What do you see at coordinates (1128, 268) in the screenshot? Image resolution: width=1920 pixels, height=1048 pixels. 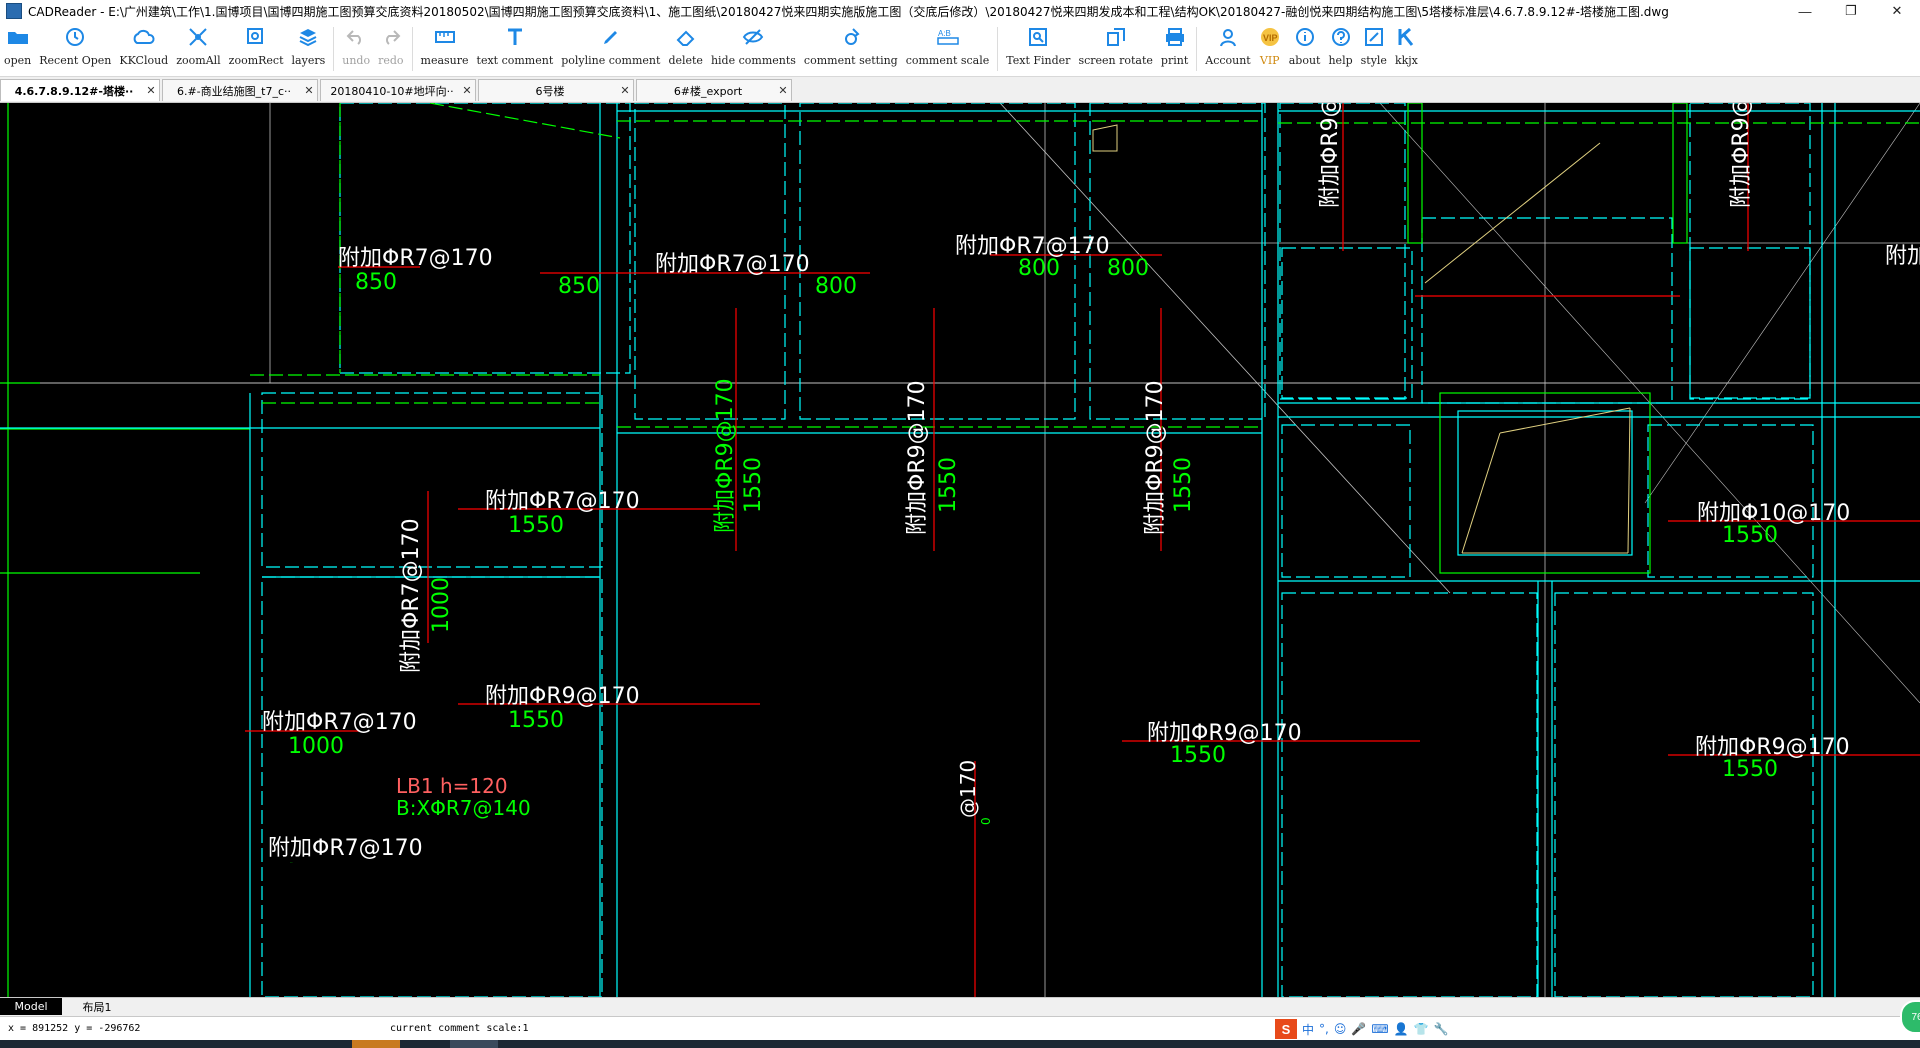 I see `rebar-annotation: 800` at bounding box center [1128, 268].